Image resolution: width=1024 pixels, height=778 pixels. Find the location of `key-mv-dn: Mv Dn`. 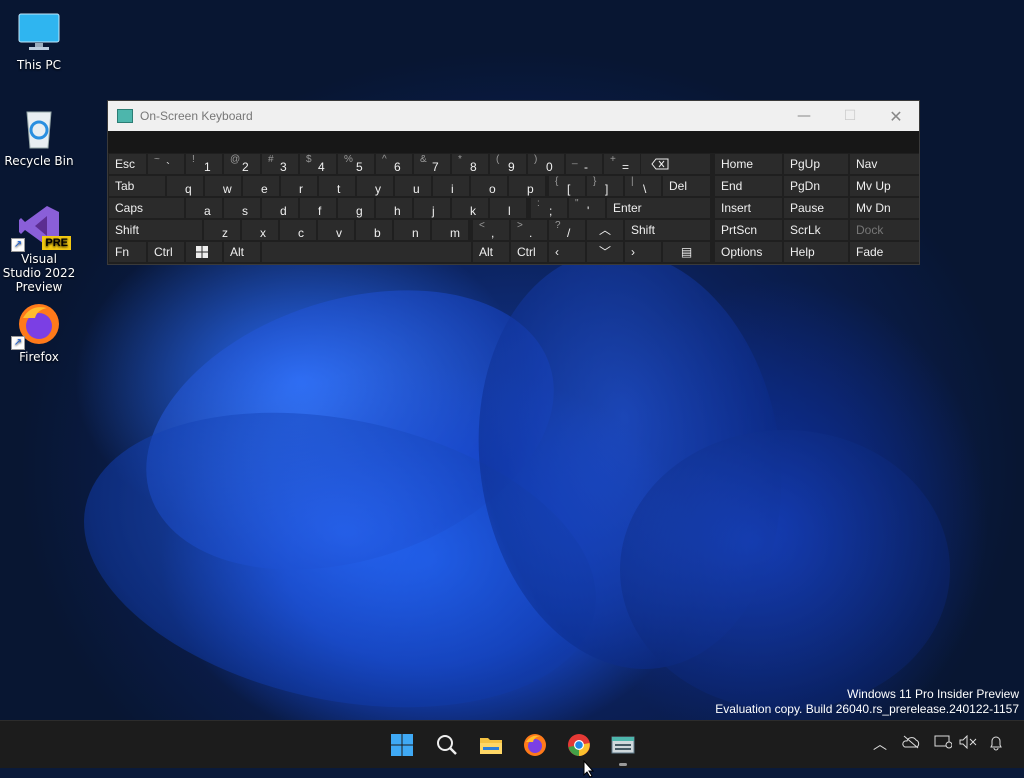

key-mv-dn: Mv Dn is located at coordinates (884, 208).